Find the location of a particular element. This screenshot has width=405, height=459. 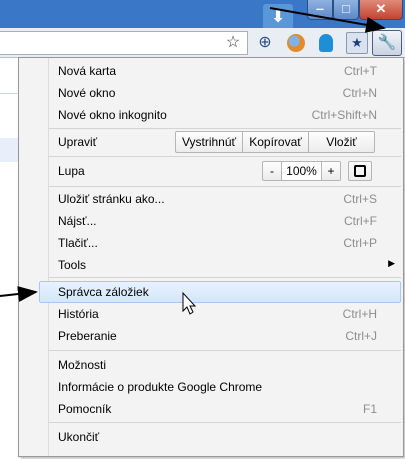

annotation-arrow-to-wrench is located at coordinates (327, 20).